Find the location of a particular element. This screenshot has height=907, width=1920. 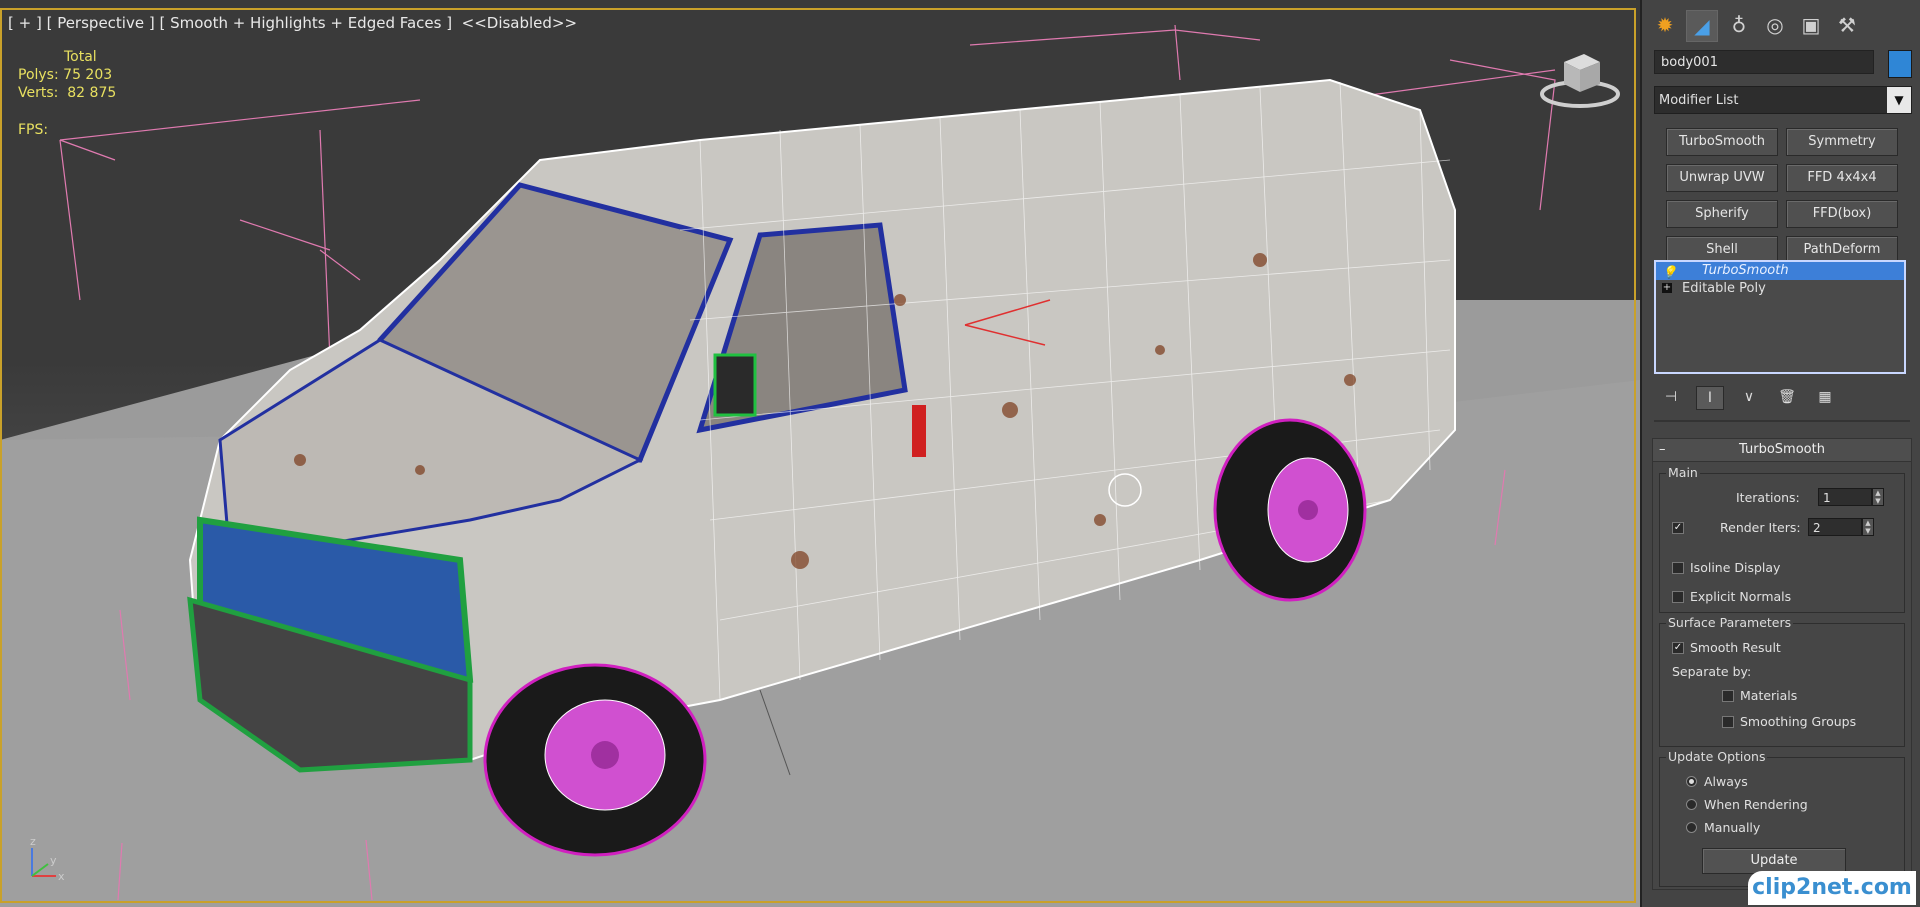

axis-x-label: x is located at coordinates (61, 876).